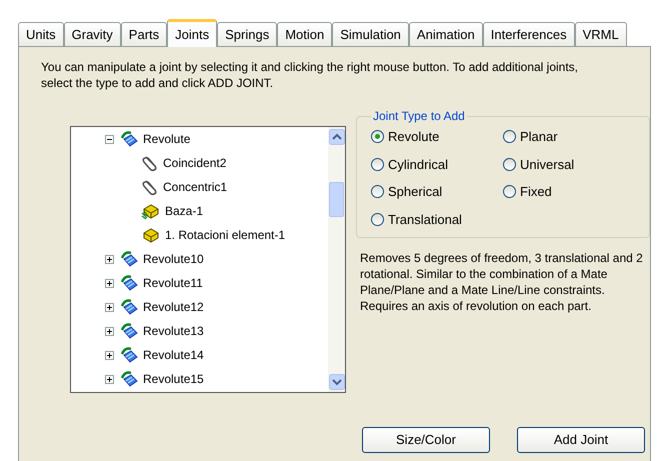 The height and width of the screenshot is (461, 659). I want to click on radio-option: Translational, so click(437, 219).